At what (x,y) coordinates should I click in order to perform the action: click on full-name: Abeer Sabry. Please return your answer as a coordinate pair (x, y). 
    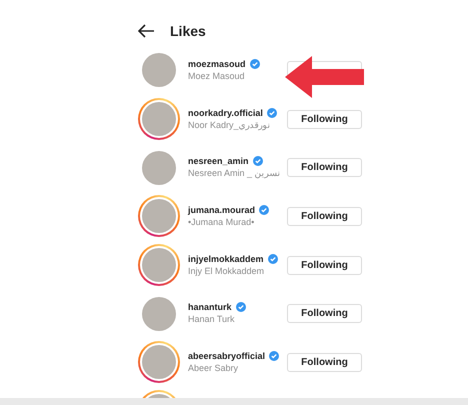
    Looking at the image, I should click on (214, 368).